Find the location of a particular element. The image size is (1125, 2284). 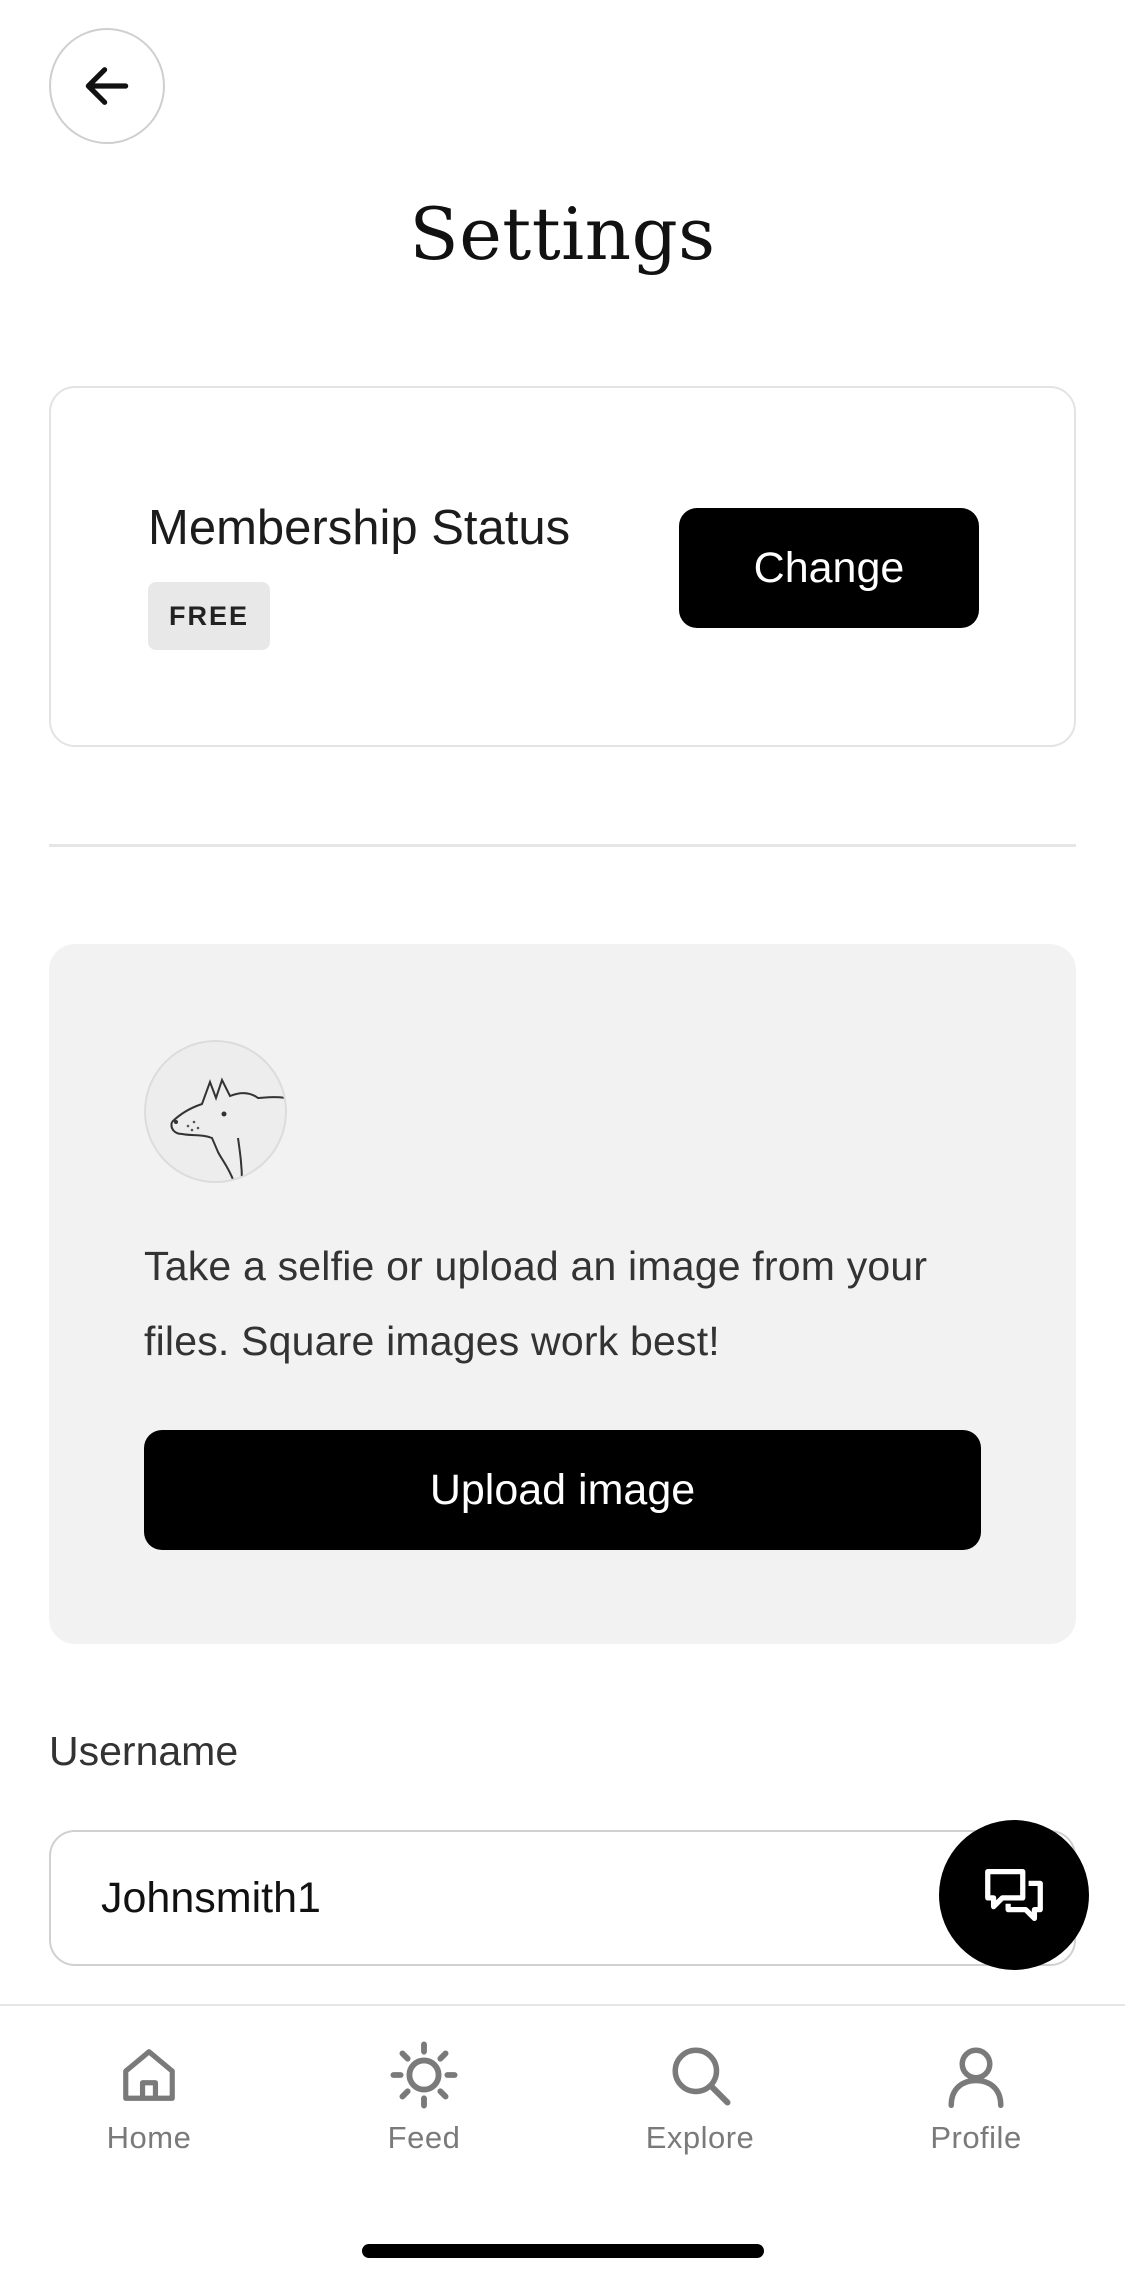

home-icon is located at coordinates (149, 2075).